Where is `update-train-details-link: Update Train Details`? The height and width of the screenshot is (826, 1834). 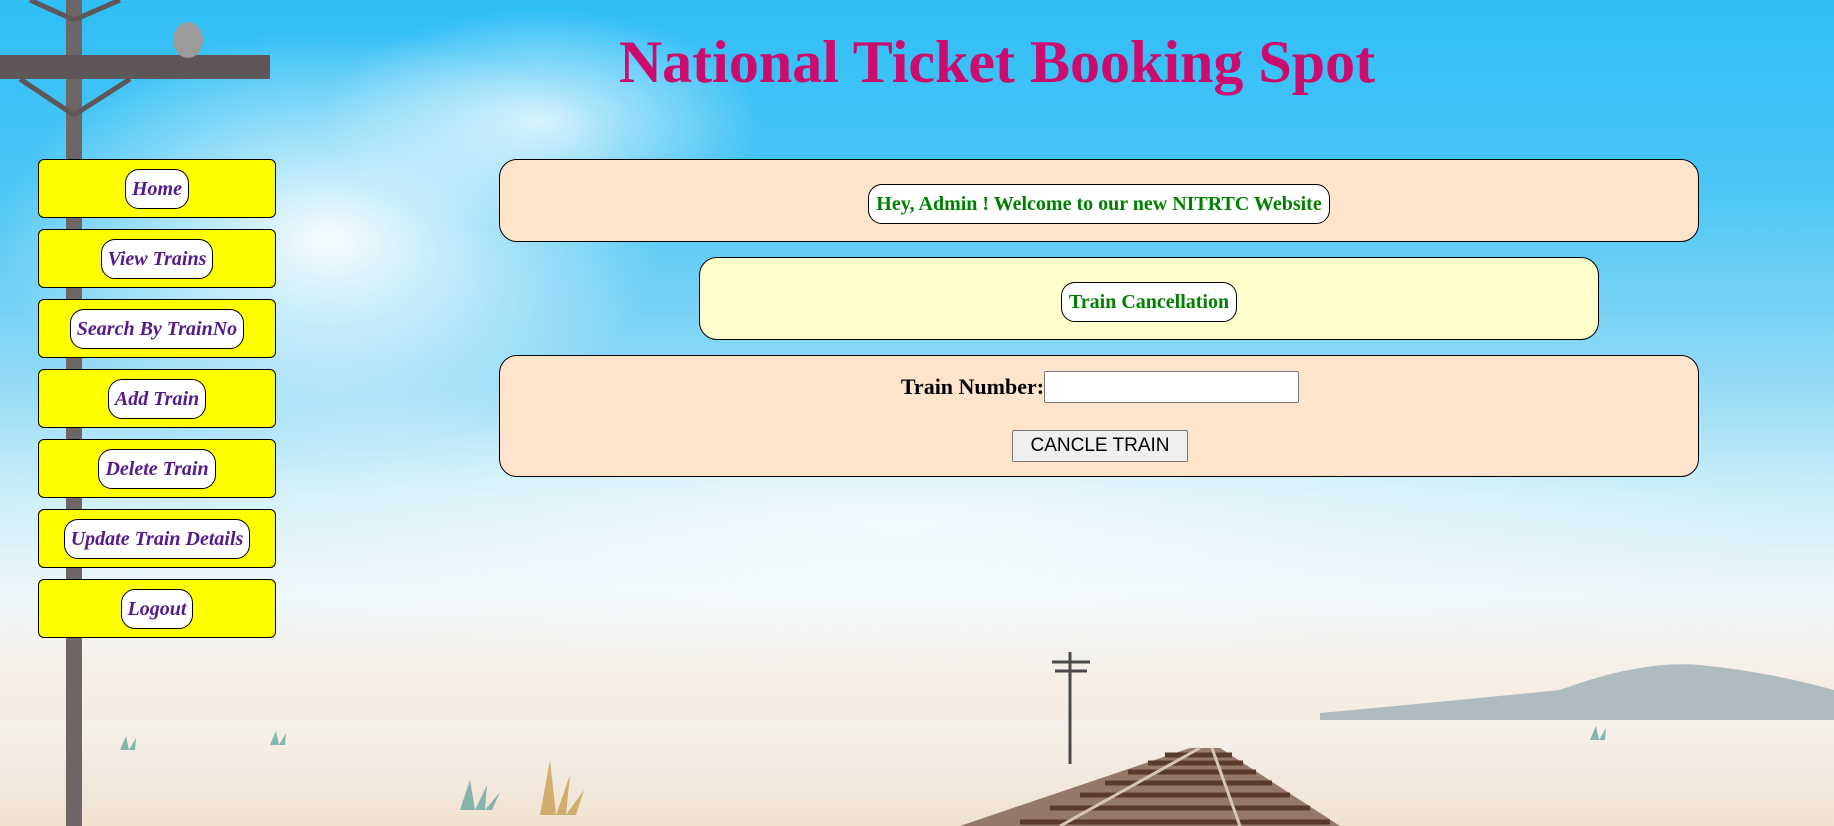 update-train-details-link: Update Train Details is located at coordinates (157, 538).